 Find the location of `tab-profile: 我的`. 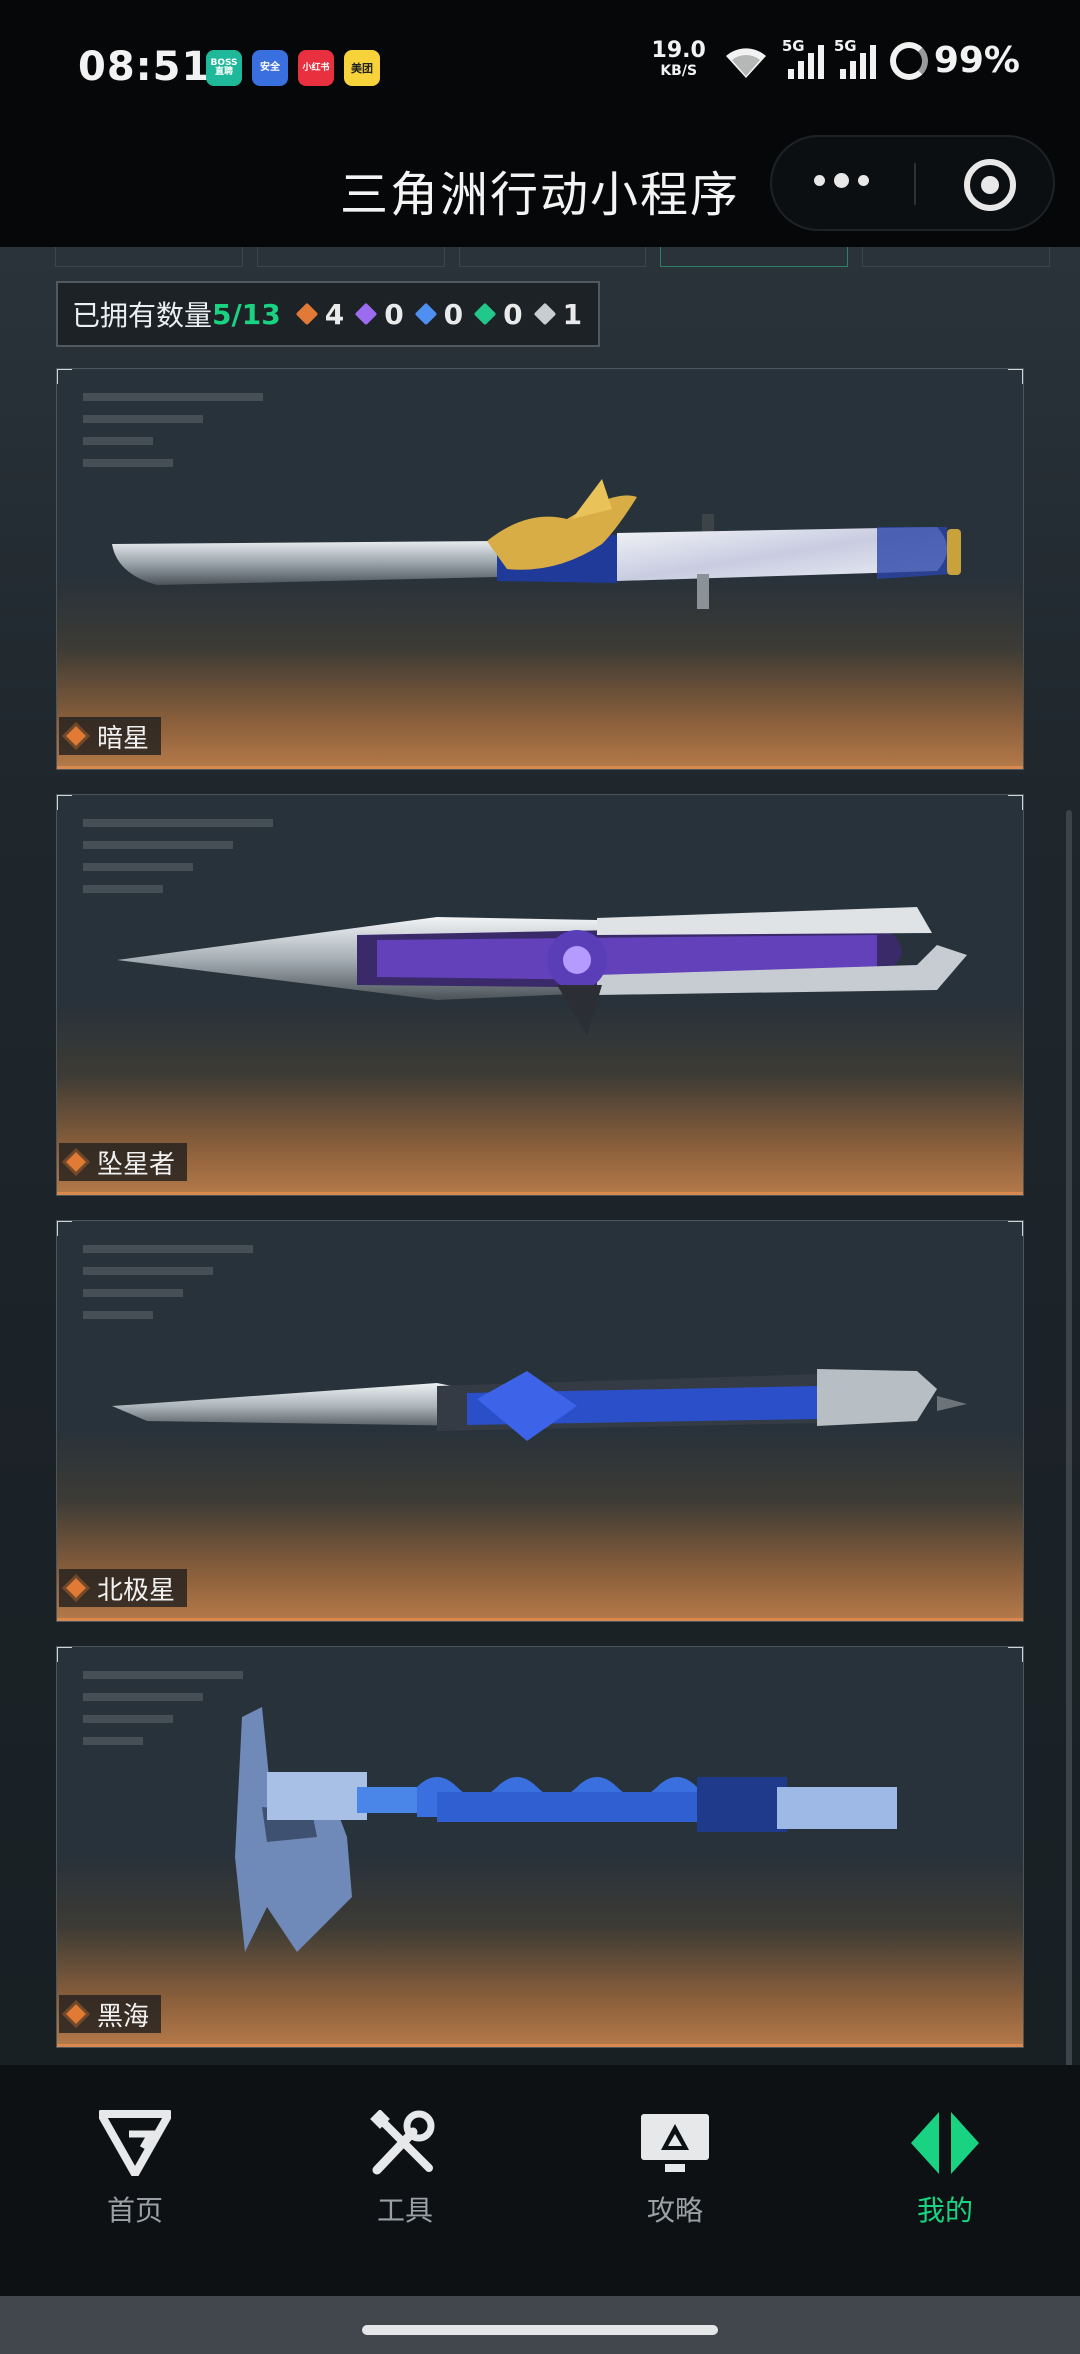

tab-profile: 我的 is located at coordinates (945, 2180).